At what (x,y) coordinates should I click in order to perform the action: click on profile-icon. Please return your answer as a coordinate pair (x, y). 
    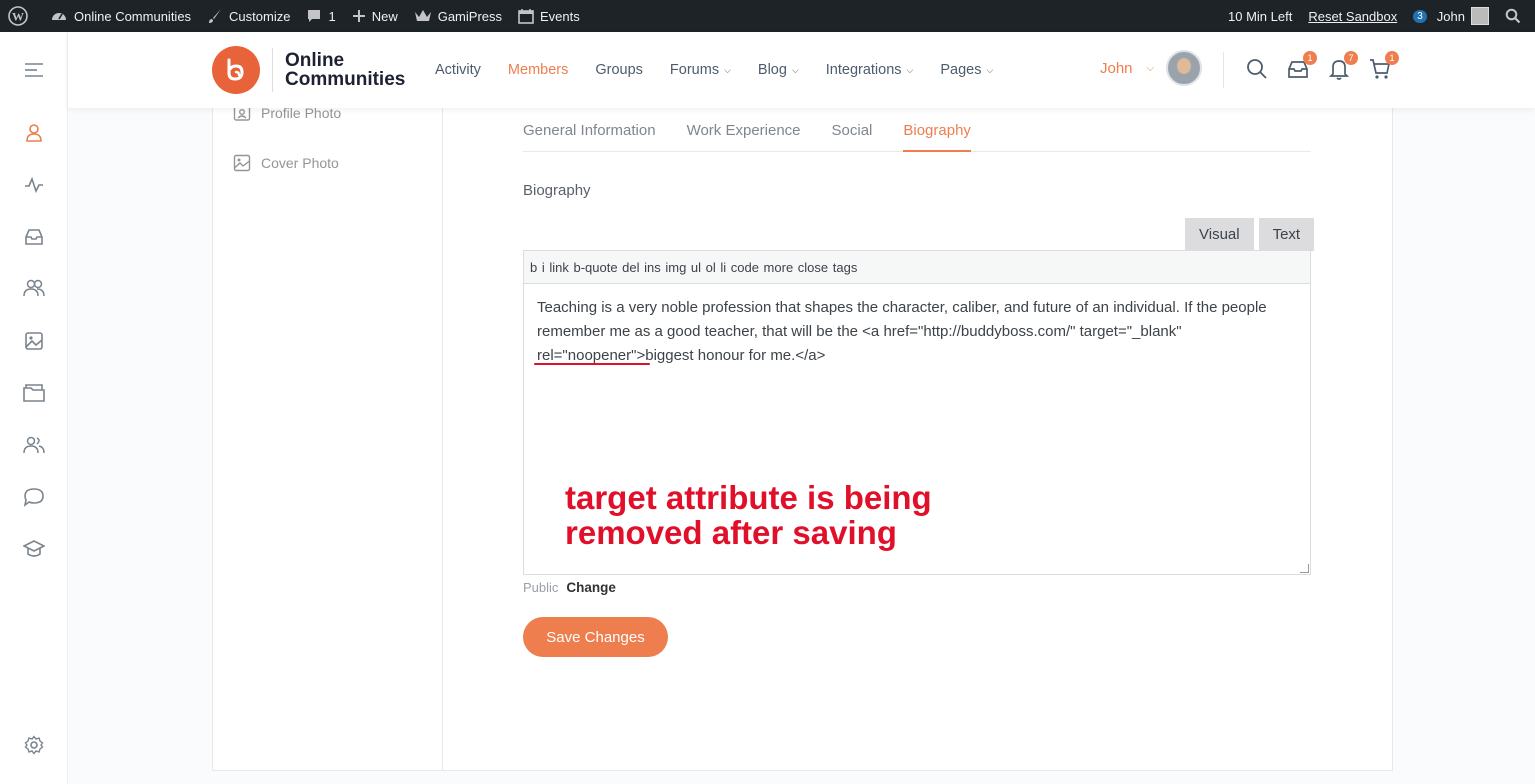
    Looking at the image, I should click on (34, 133).